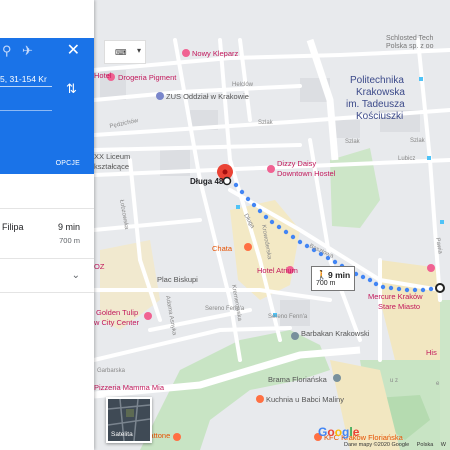  What do you see at coordinates (186, 53) in the screenshot?
I see `shopping-icon` at bounding box center [186, 53].